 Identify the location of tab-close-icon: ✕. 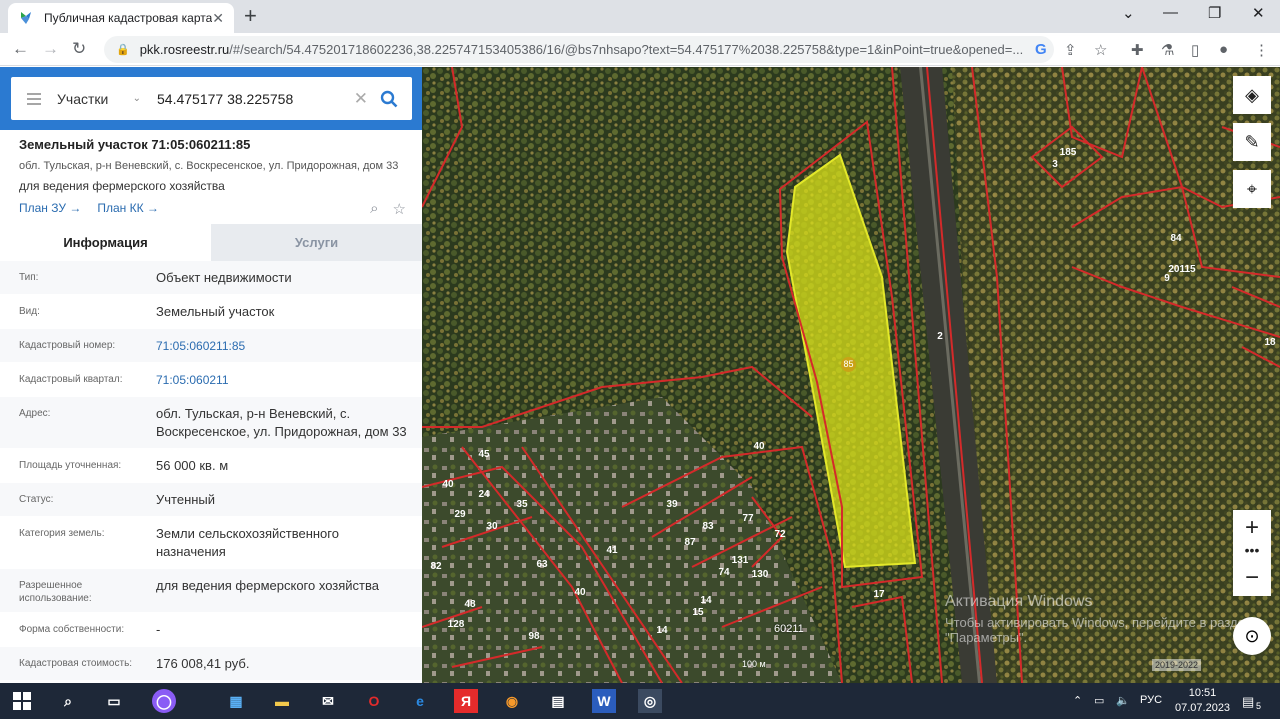
(218, 18).